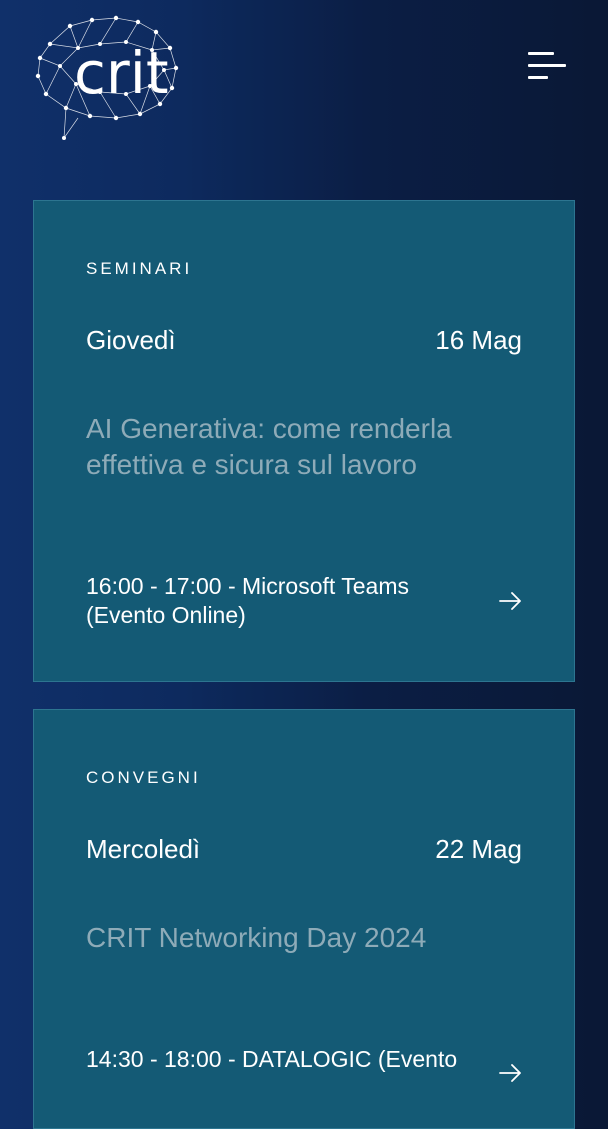 The image size is (608, 1129). I want to click on crit-logo: crit, so click(105, 78).